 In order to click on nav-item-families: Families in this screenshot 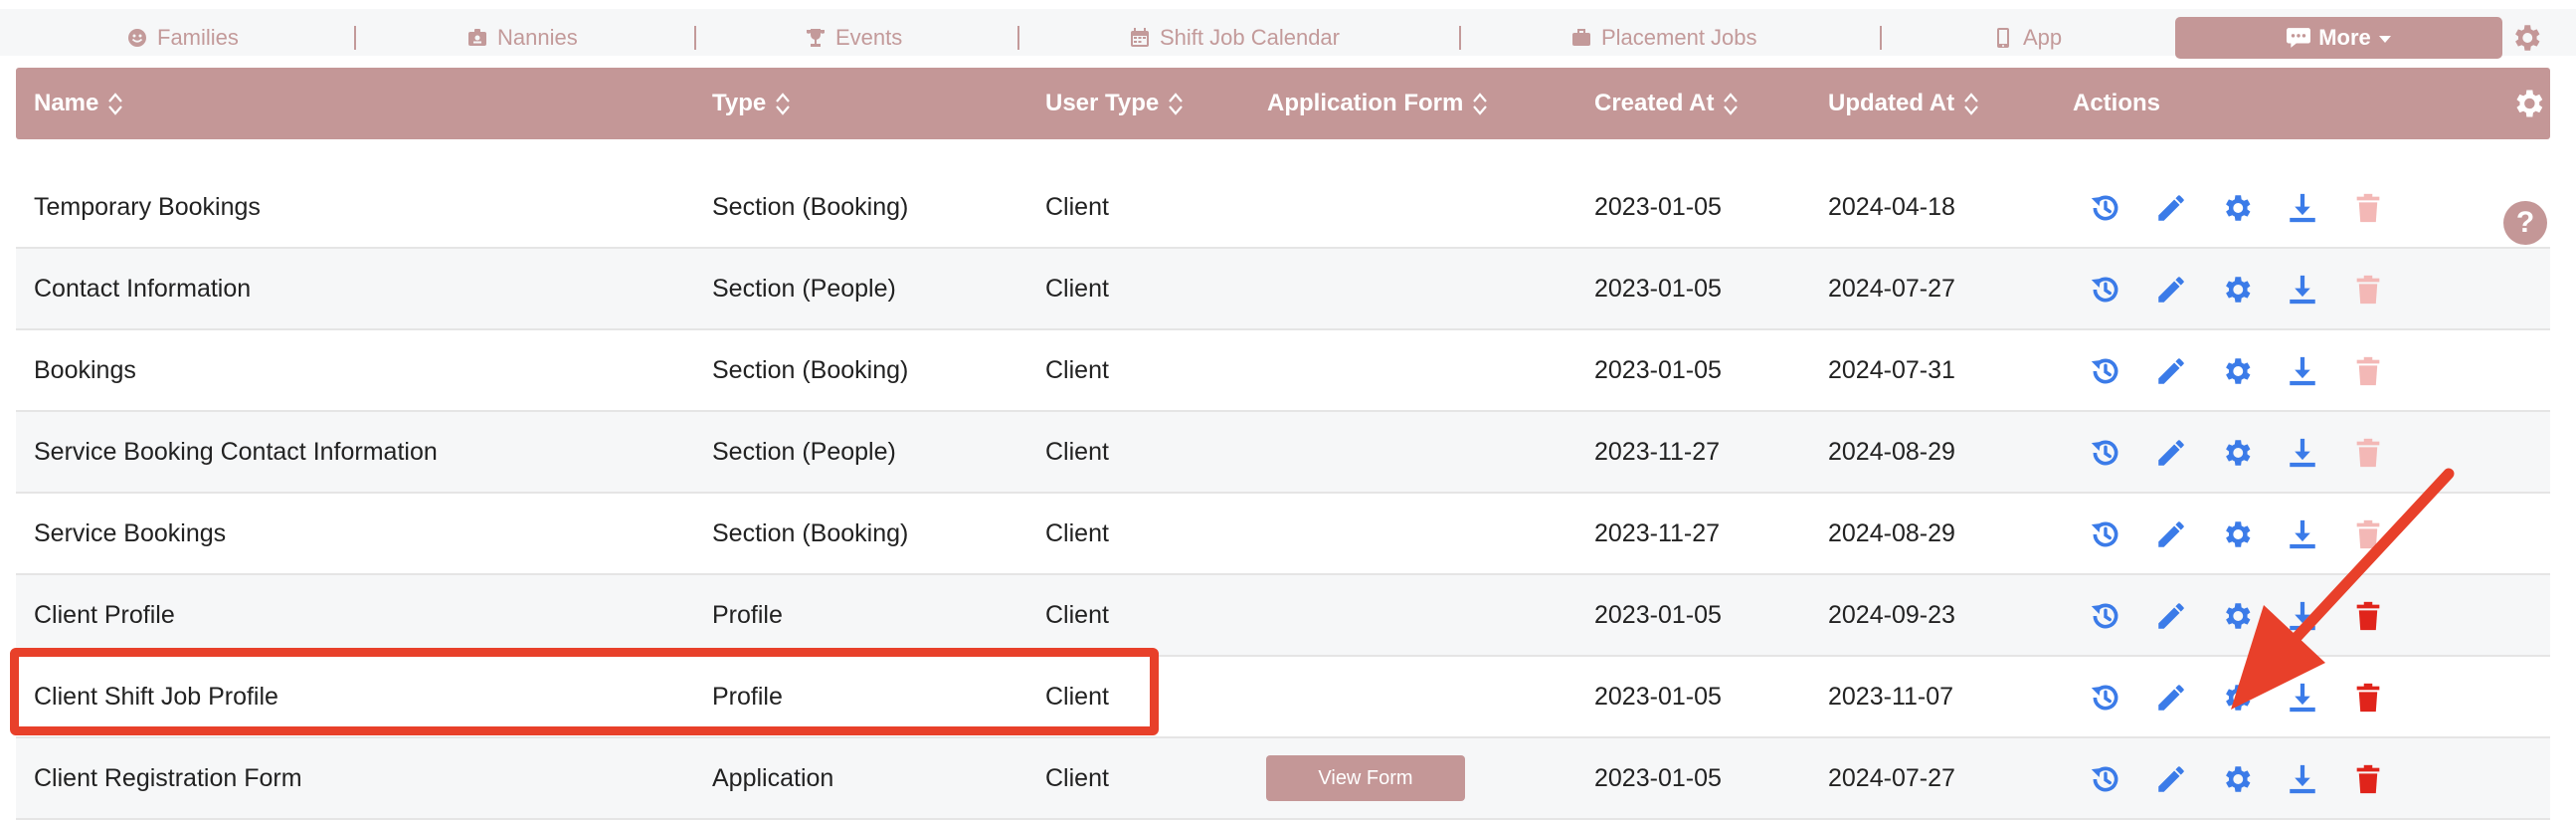, I will do `click(183, 38)`.